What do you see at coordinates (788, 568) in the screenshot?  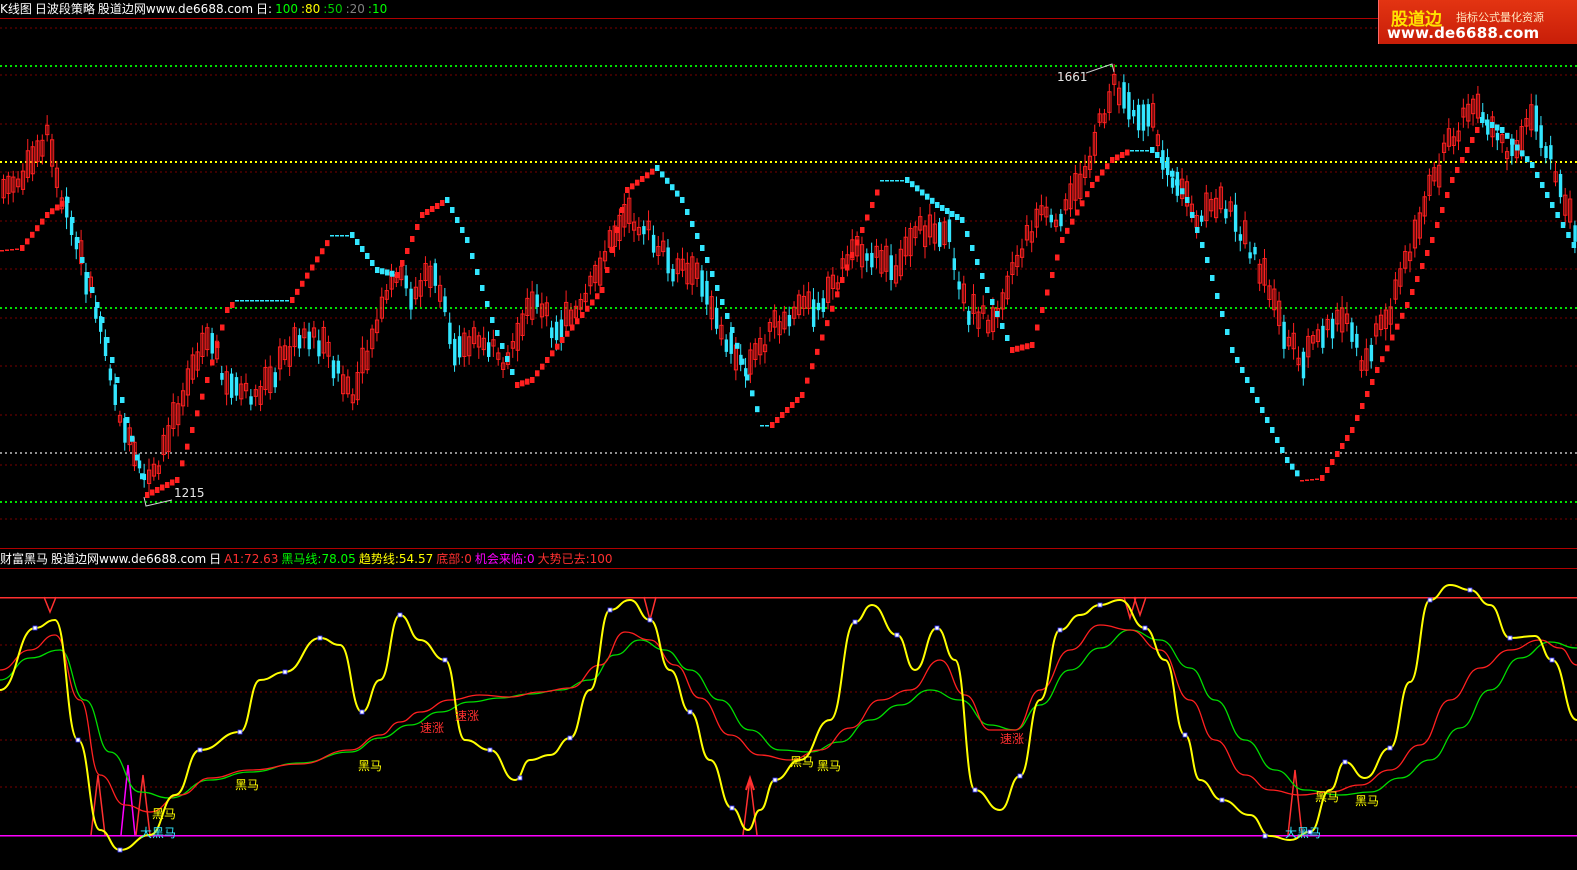 I see `bottom-panel-border` at bounding box center [788, 568].